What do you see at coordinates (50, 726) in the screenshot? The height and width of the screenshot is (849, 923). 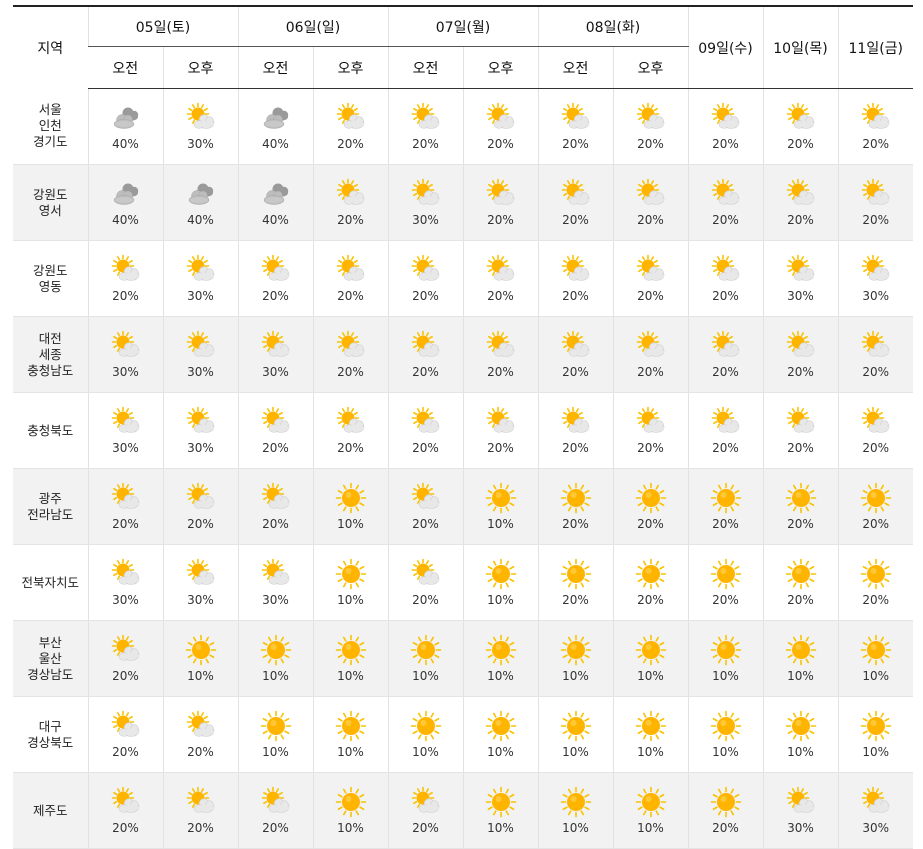 I see `region-name-line: 대구` at bounding box center [50, 726].